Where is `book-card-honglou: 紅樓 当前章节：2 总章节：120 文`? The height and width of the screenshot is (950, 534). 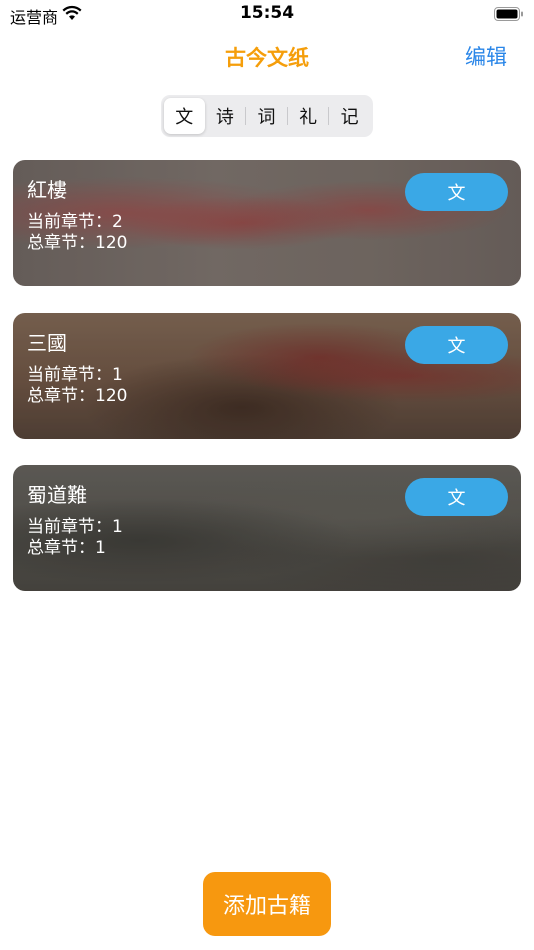 book-card-honglou: 紅樓 当前章节：2 总章节：120 文 is located at coordinates (267, 223).